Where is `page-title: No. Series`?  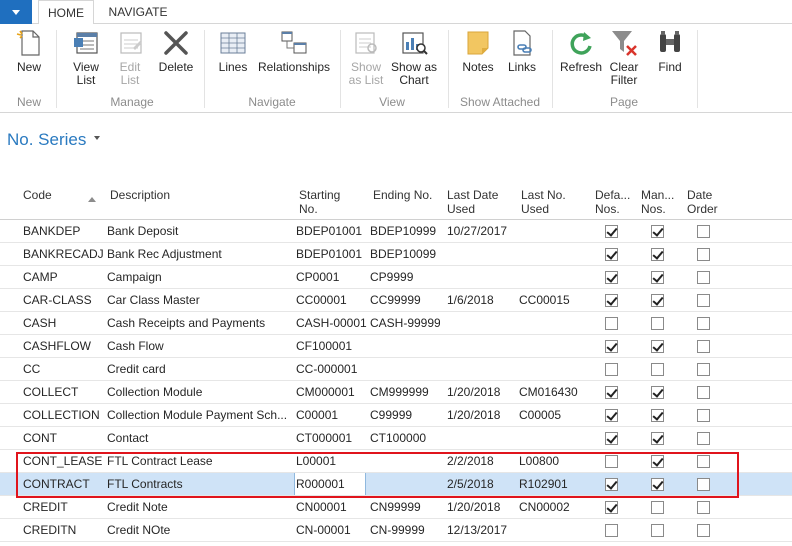
page-title: No. Series is located at coordinates (46, 140).